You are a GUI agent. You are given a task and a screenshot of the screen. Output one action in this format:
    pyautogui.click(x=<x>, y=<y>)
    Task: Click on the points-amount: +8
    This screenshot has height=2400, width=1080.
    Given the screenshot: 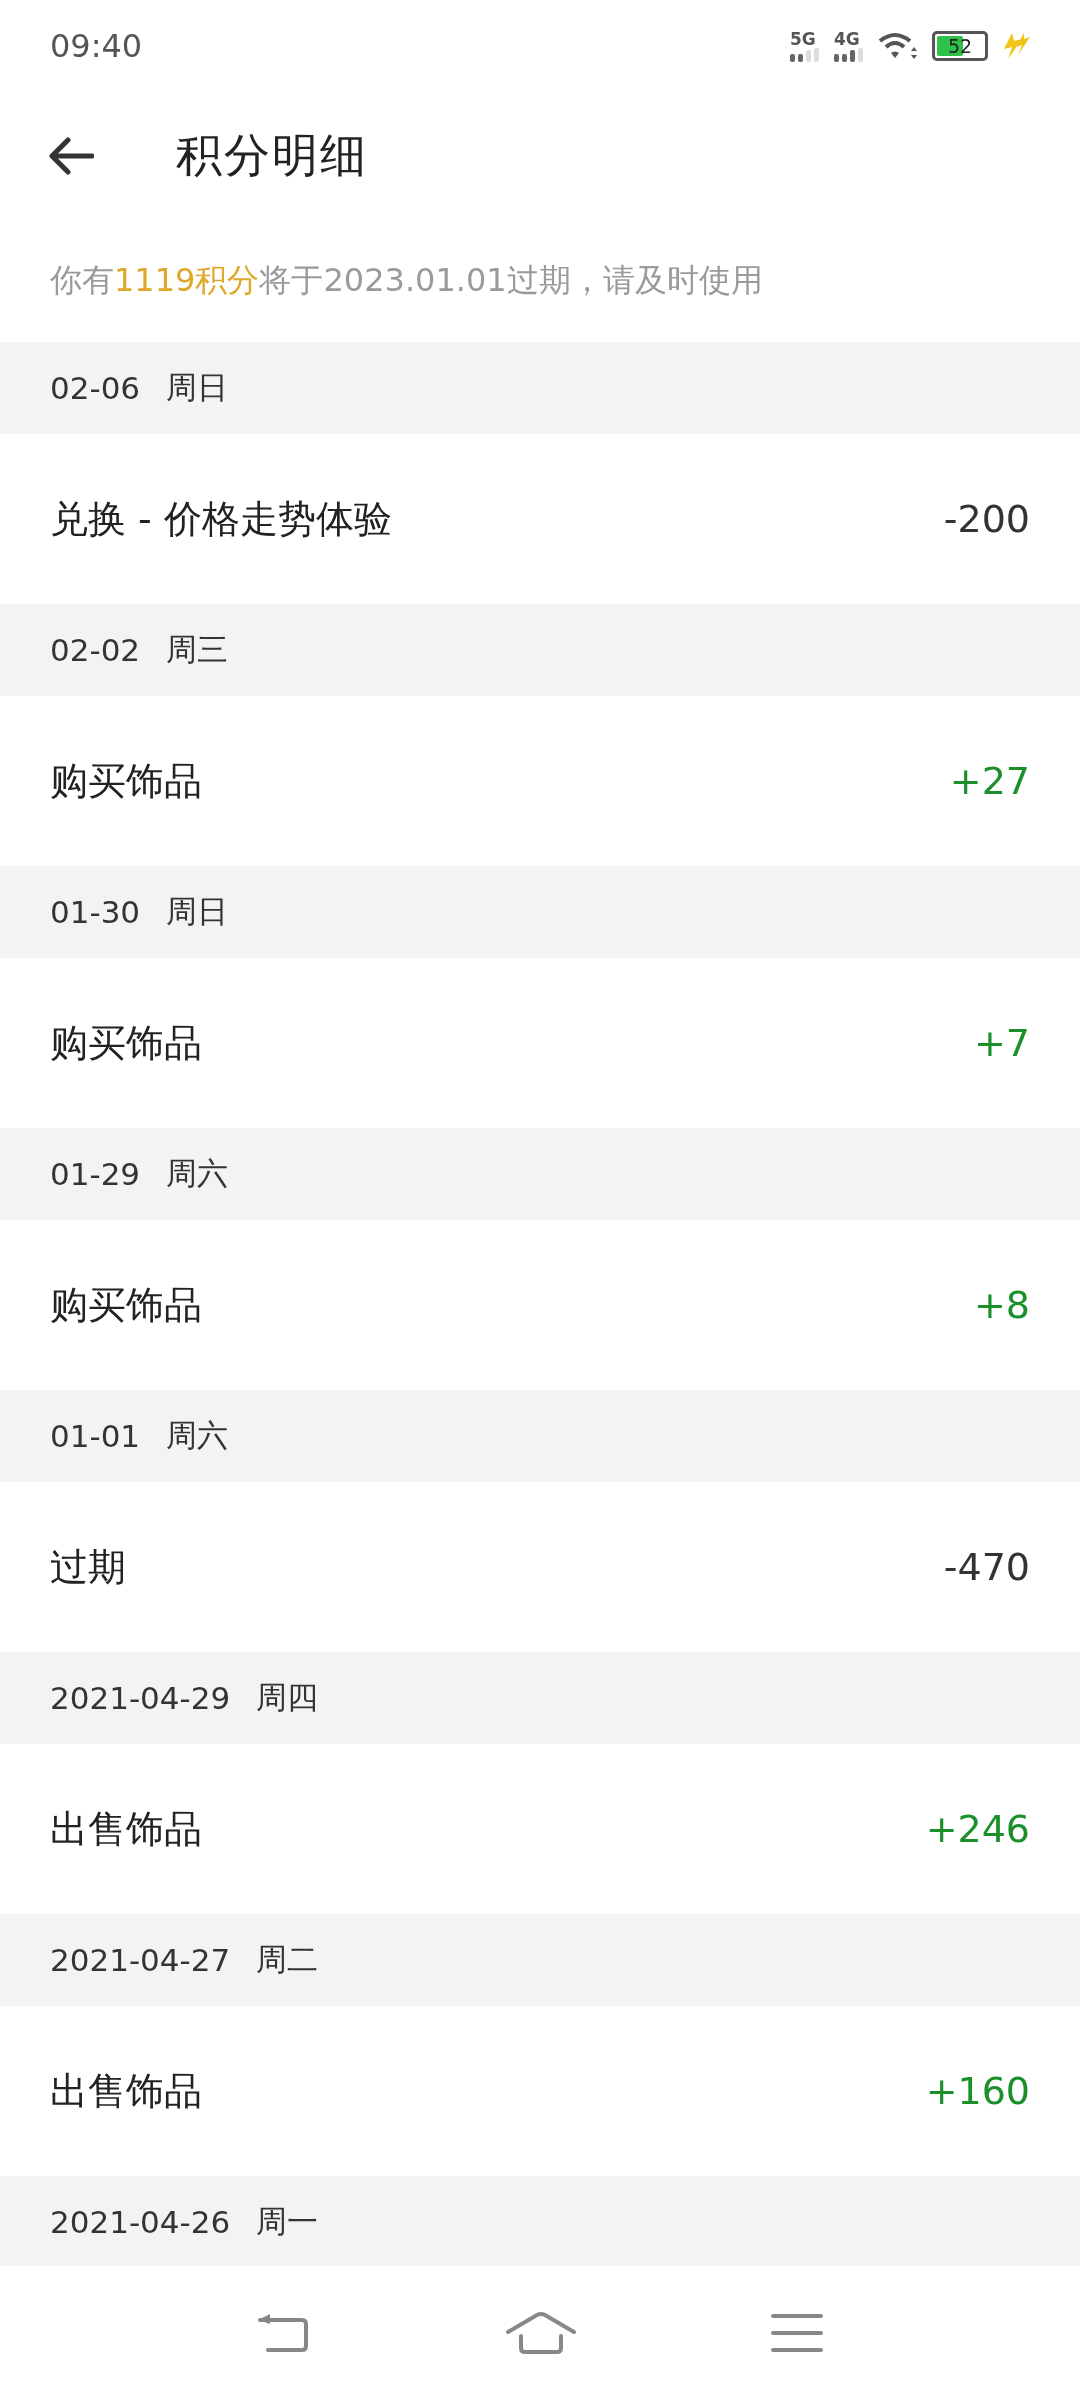 What is the action you would take?
    pyautogui.click(x=1001, y=1305)
    